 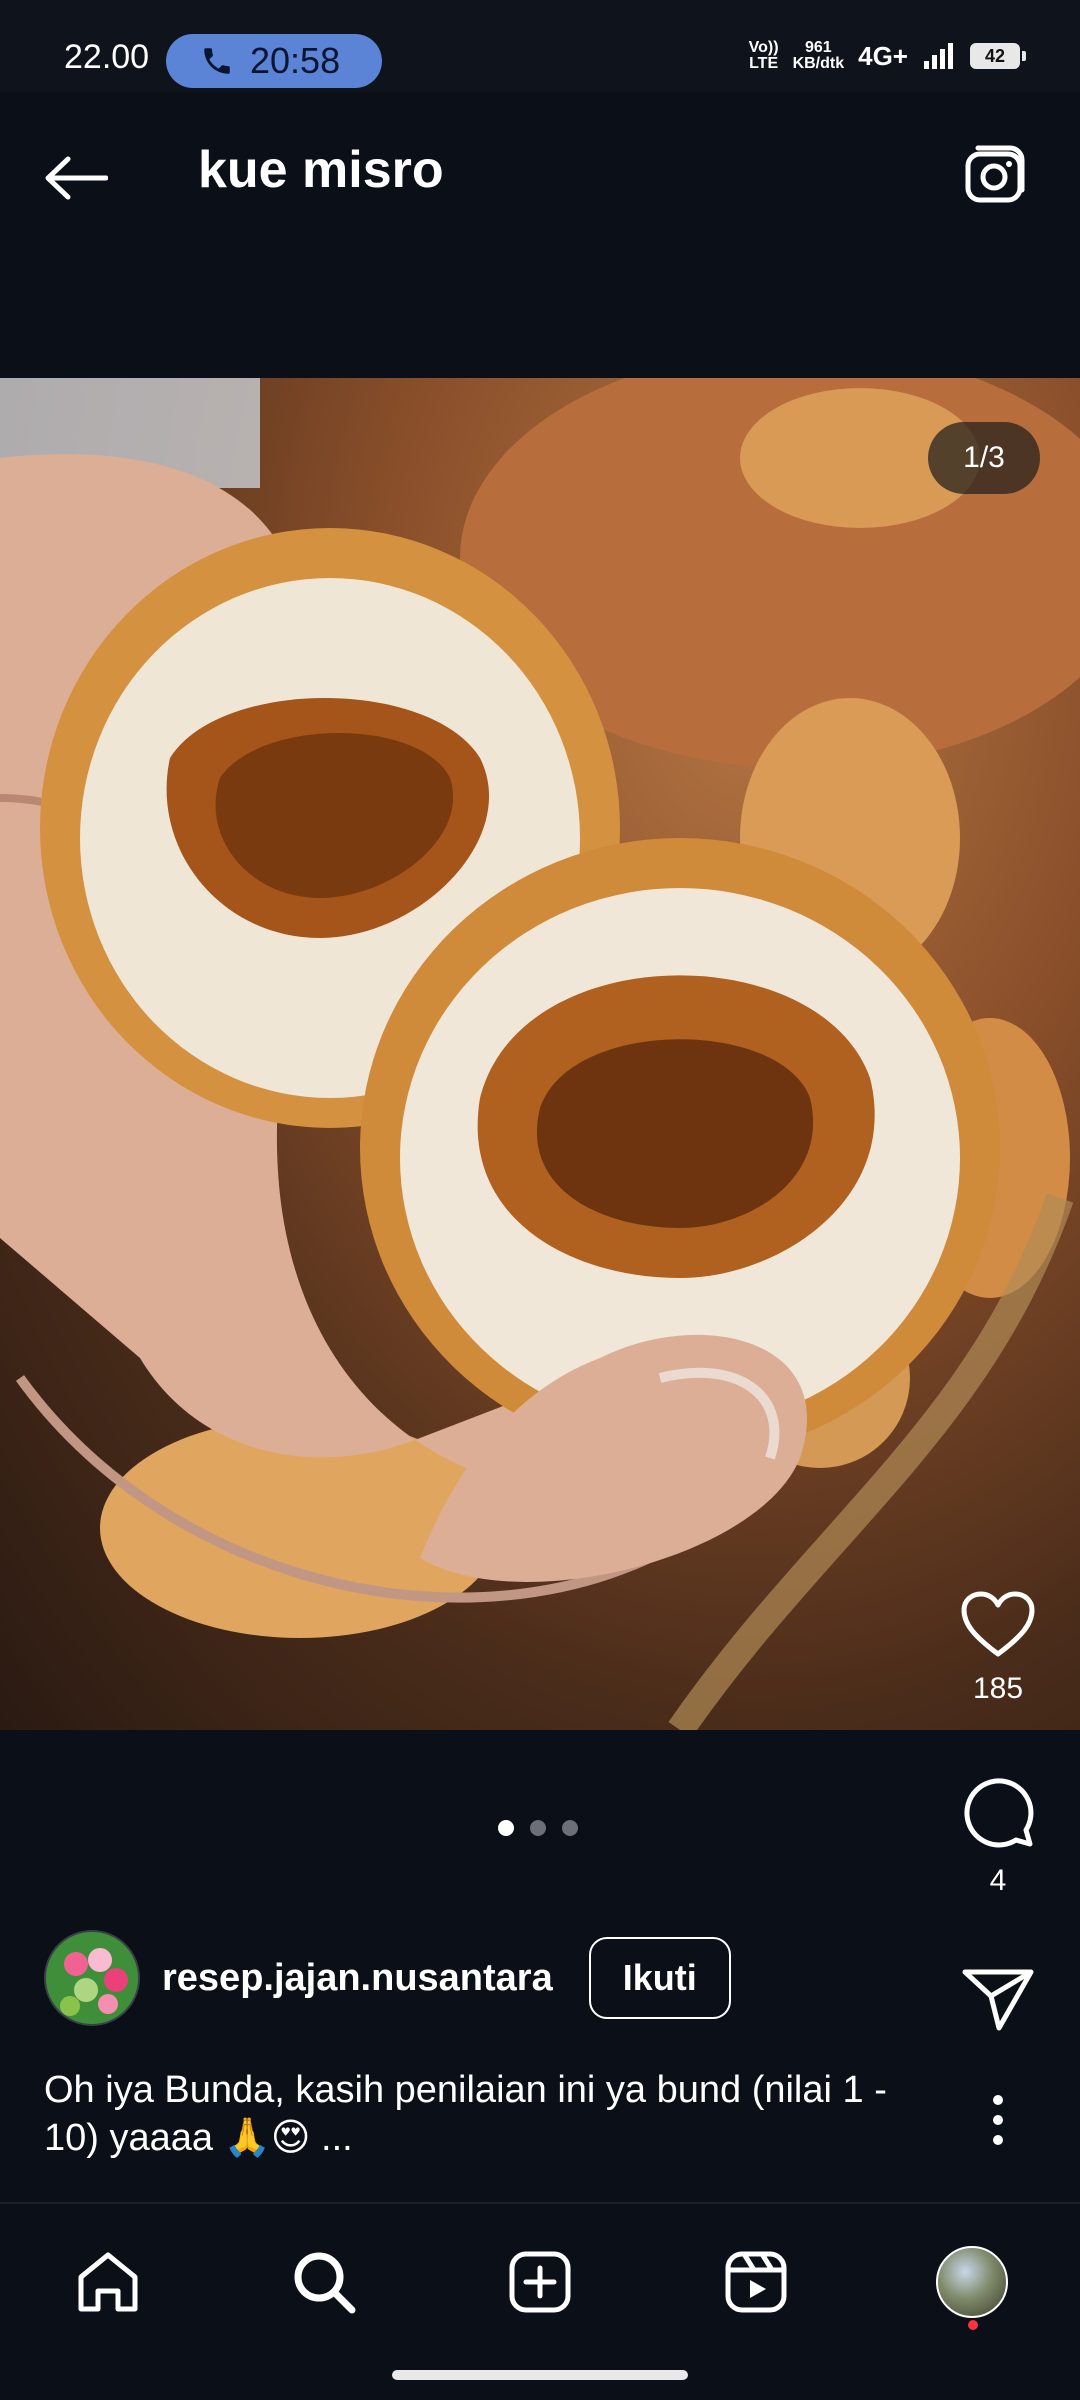 I want to click on network-speed: 961 KB/dtk, so click(x=818, y=55).